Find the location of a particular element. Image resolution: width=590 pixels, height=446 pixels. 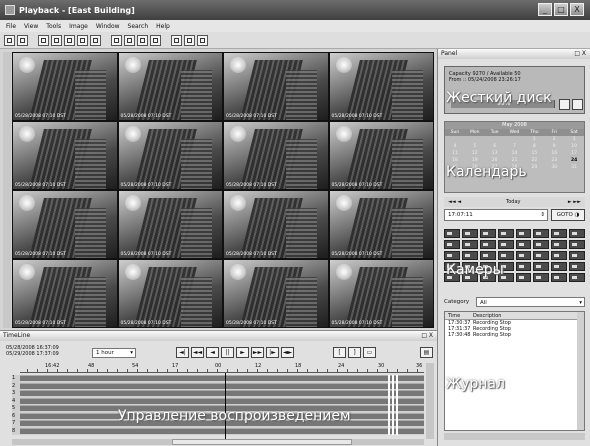

timeline-tracks: 12345678 is located at coordinates (218, 405).